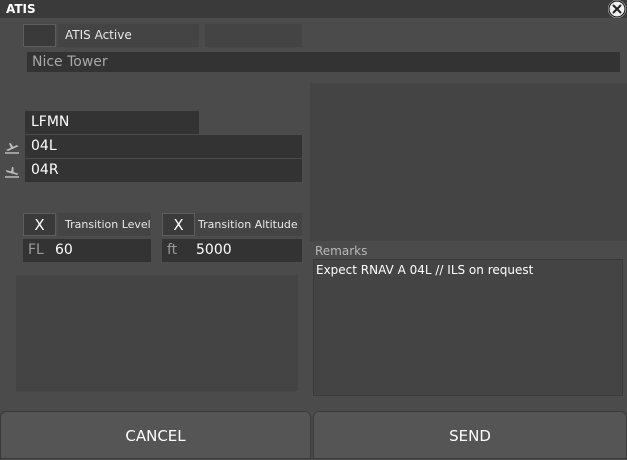  I want to click on station-name-value: Nice Tower, so click(70, 62).